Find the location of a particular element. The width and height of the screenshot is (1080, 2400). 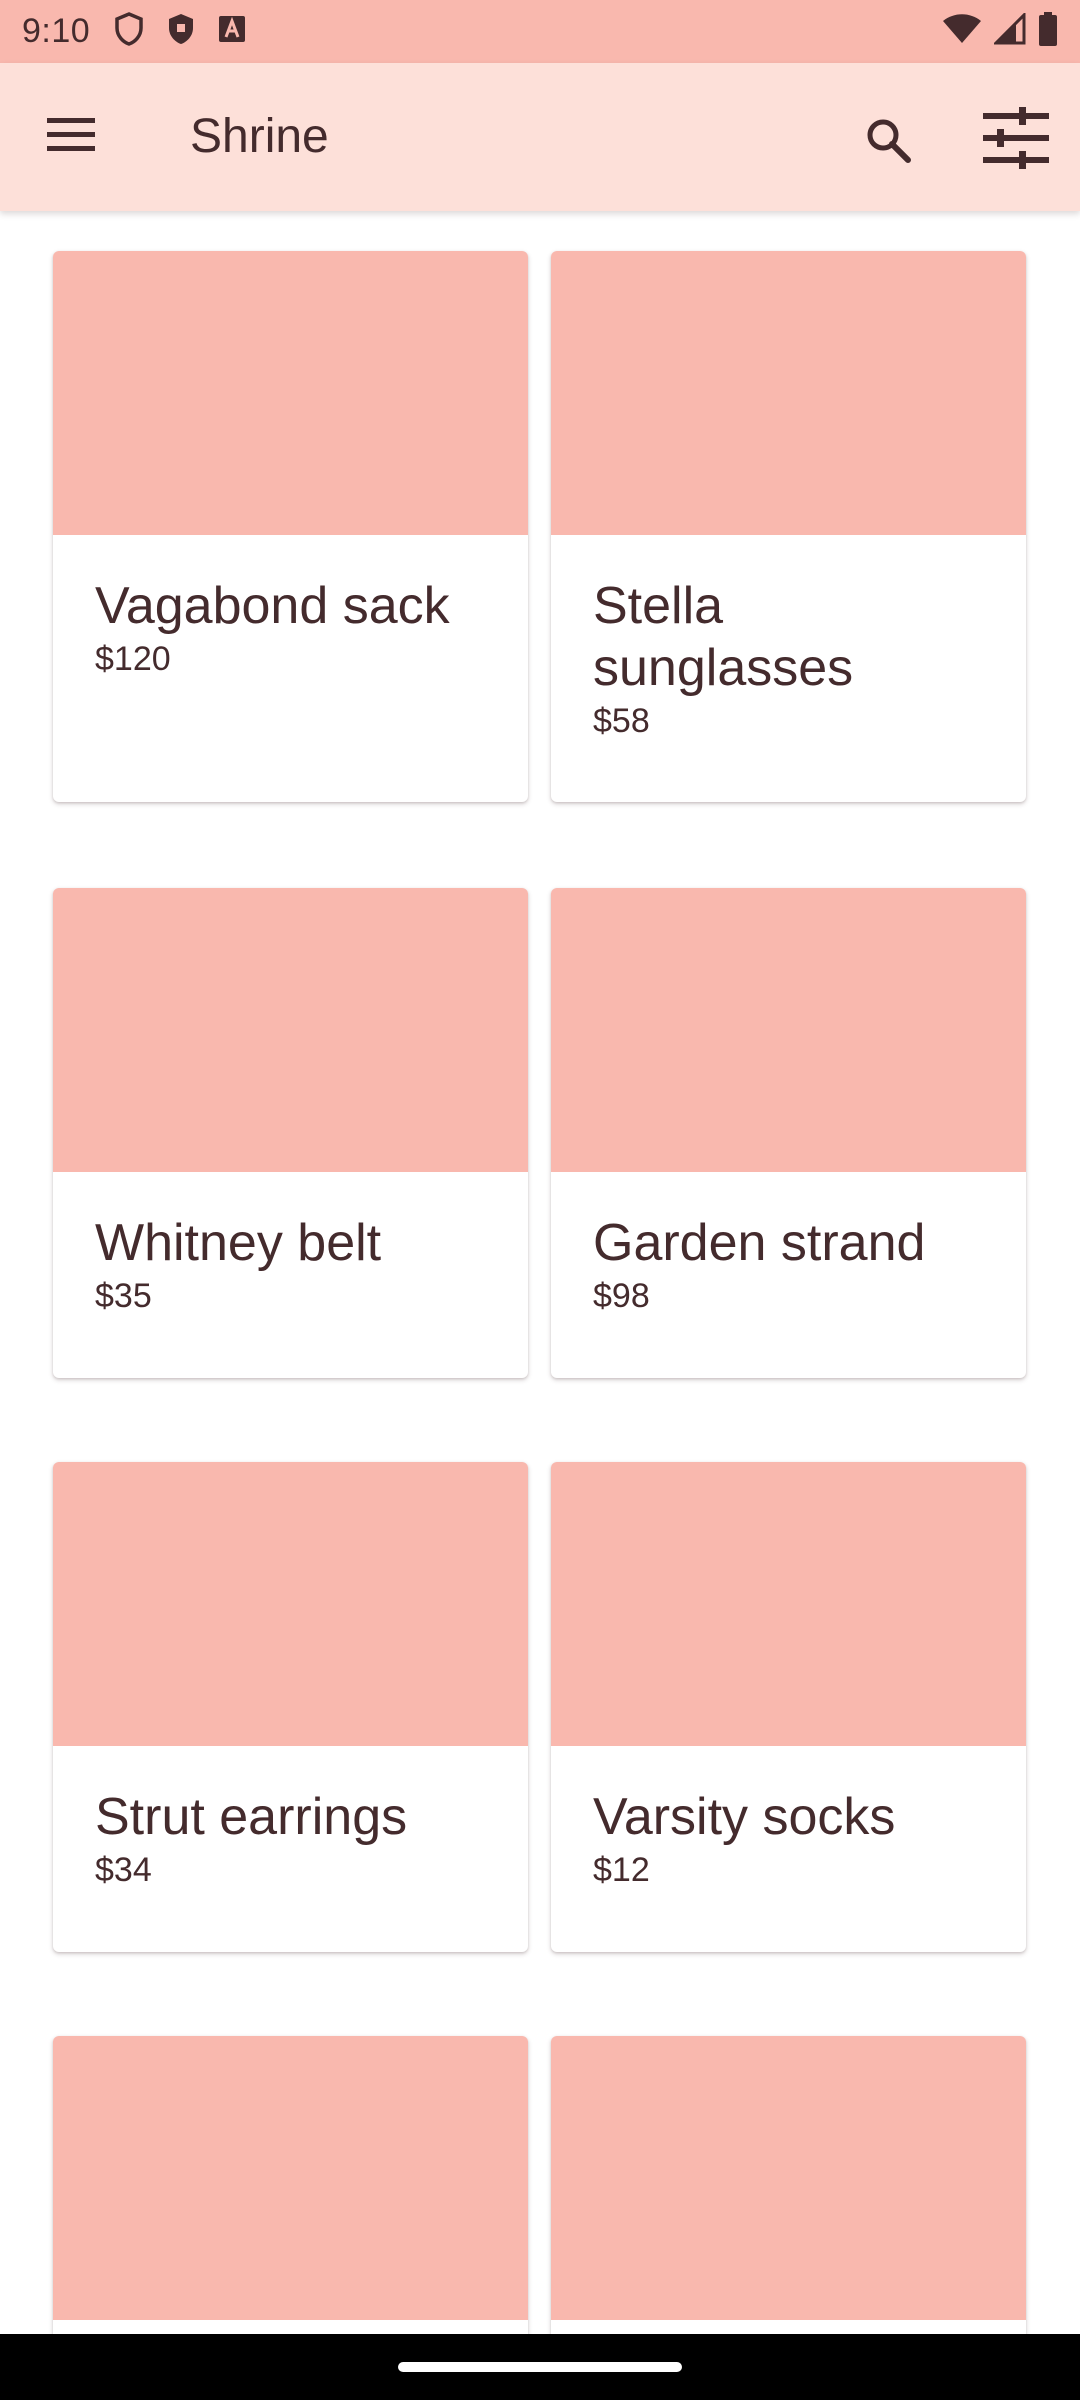

product-name: Whitney belt is located at coordinates (238, 1243).